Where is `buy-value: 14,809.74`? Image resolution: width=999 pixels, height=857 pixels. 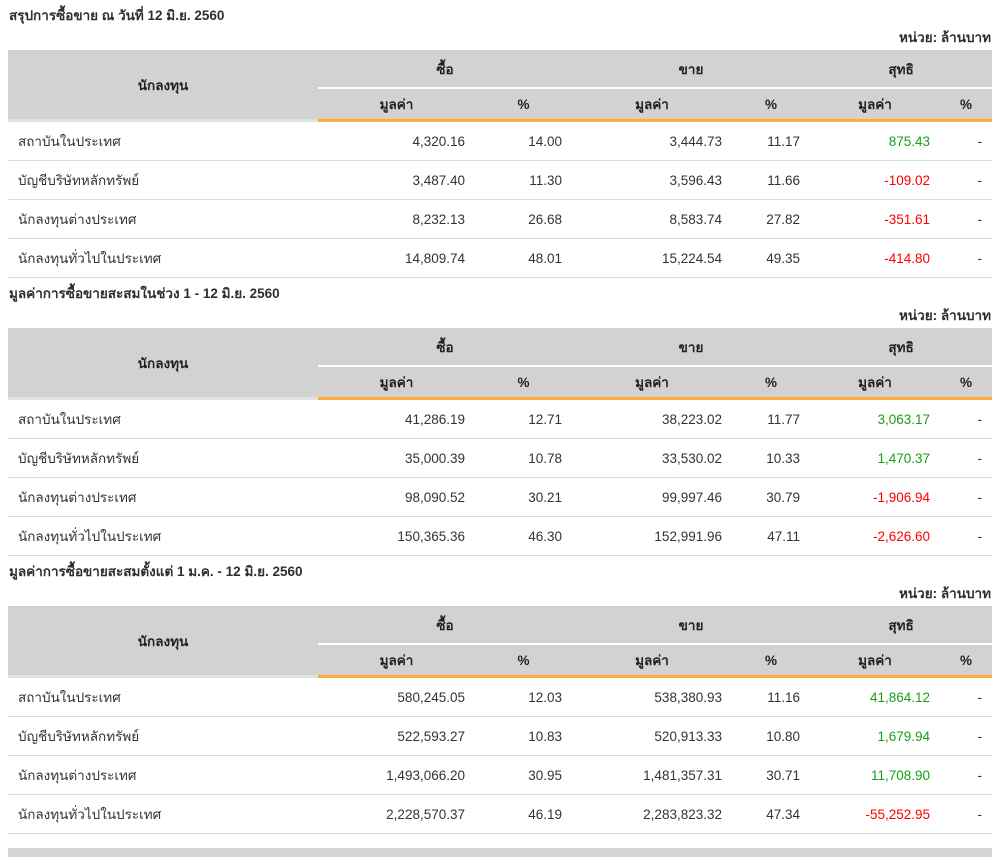 buy-value: 14,809.74 is located at coordinates (396, 258).